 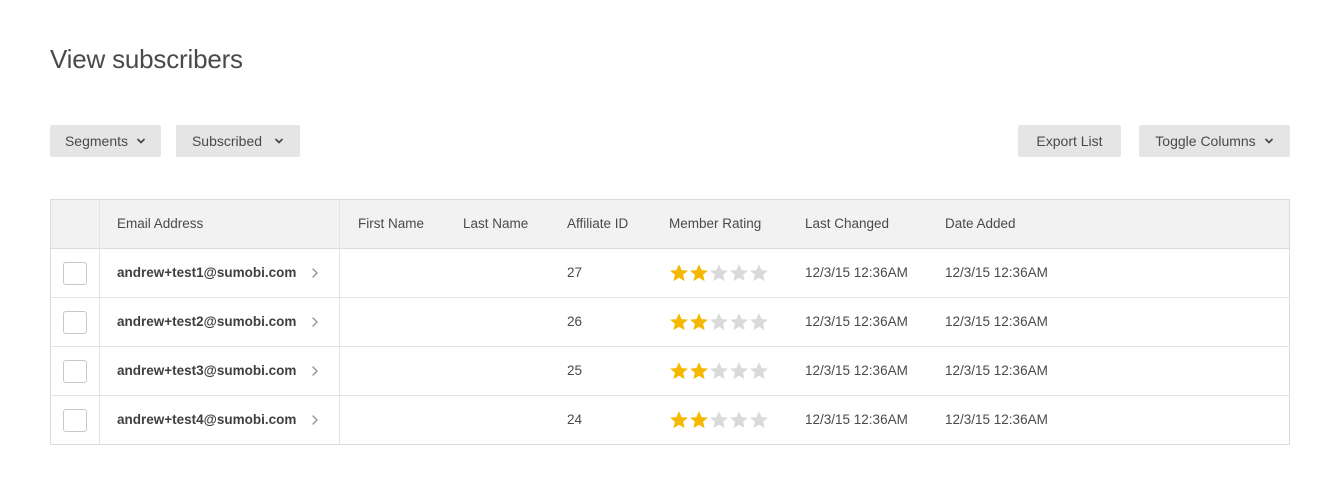 I want to click on header-date-added: Date Added, so click(x=980, y=224).